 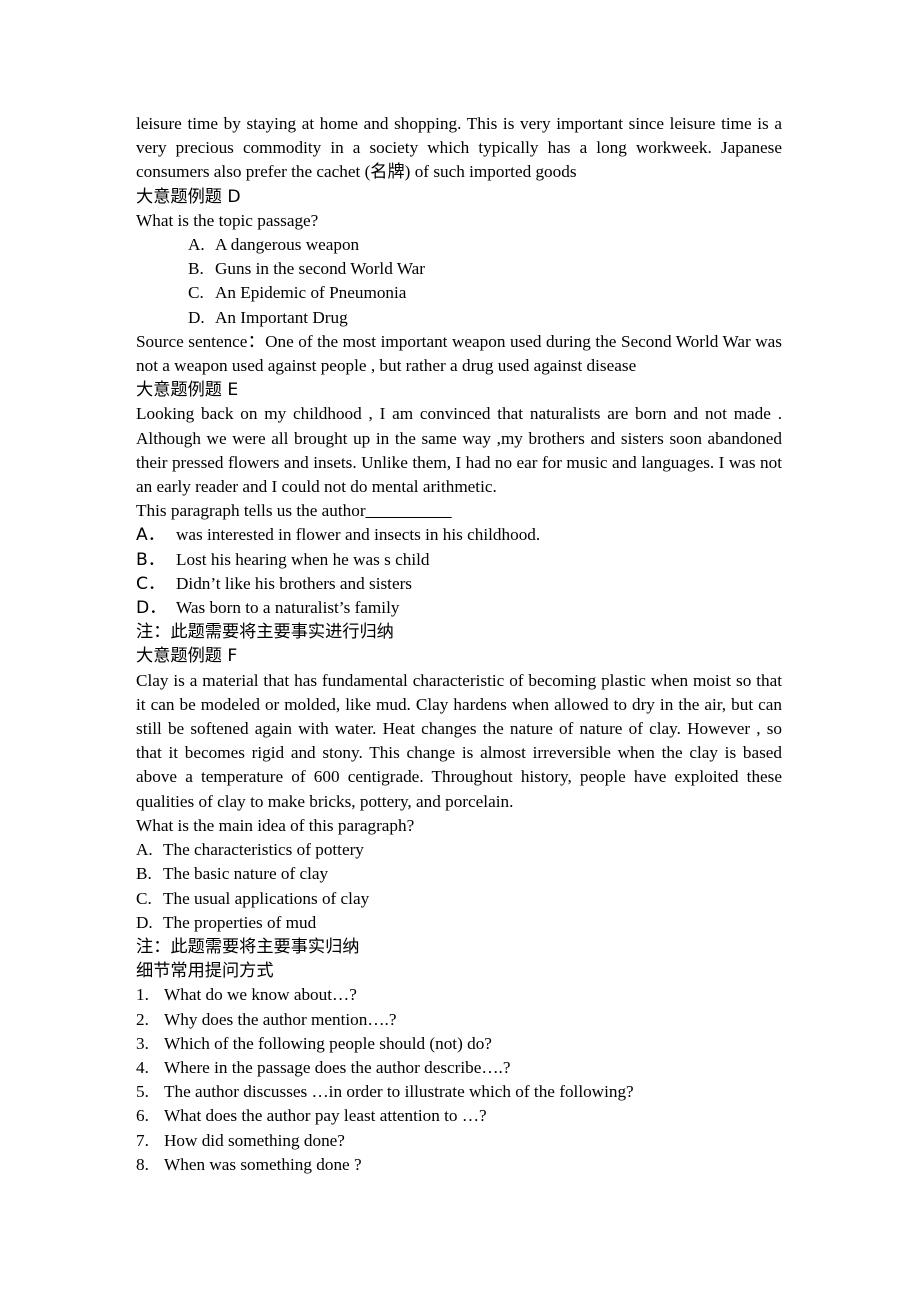 I want to click on option-item: A. The characteristics of pottery, so click(x=459, y=850).